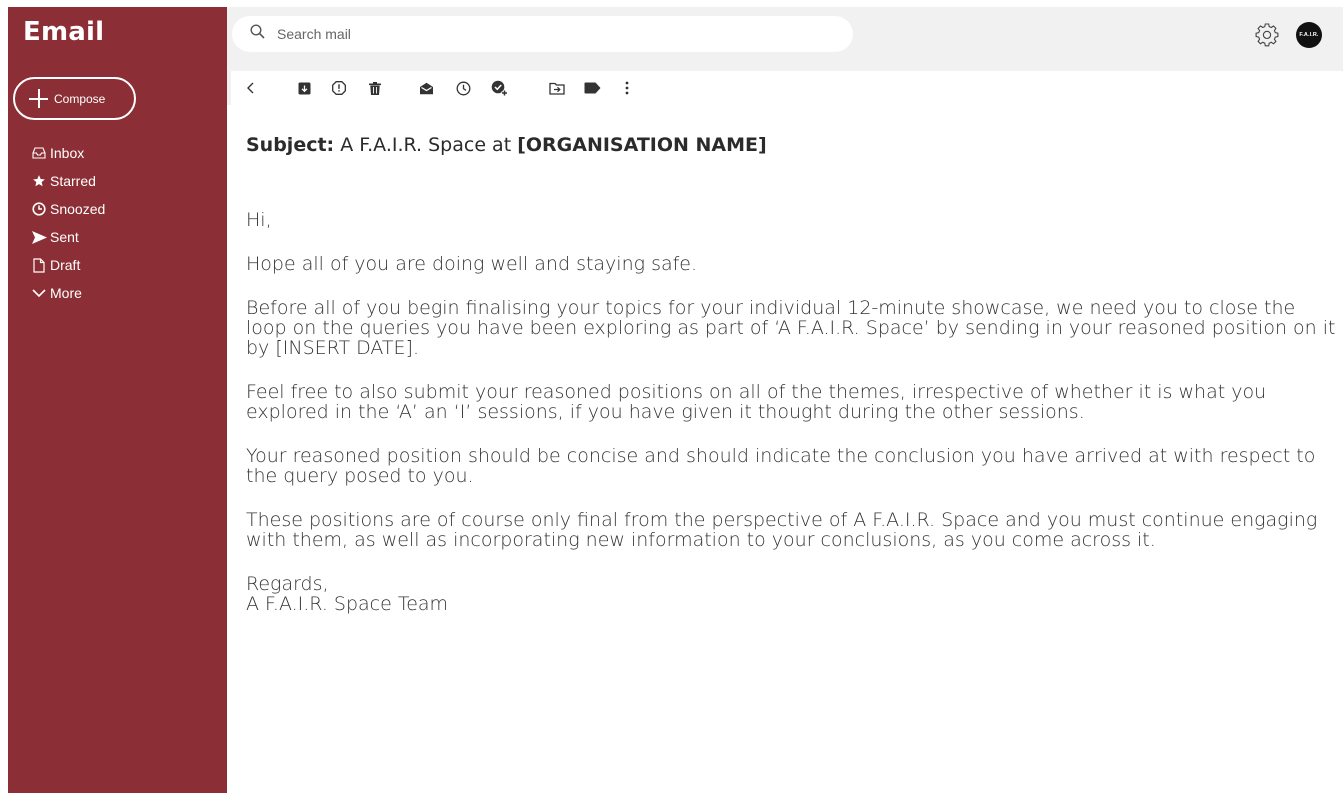 This screenshot has height=793, width=1343. I want to click on search-input, so click(557, 34).